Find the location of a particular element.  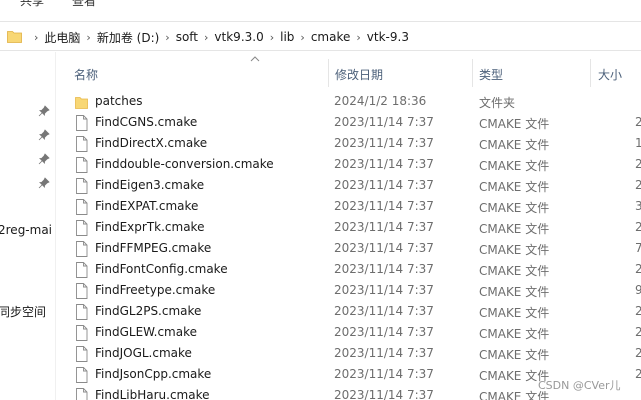

file-name: Finddouble-conversion.cmake is located at coordinates (184, 164).